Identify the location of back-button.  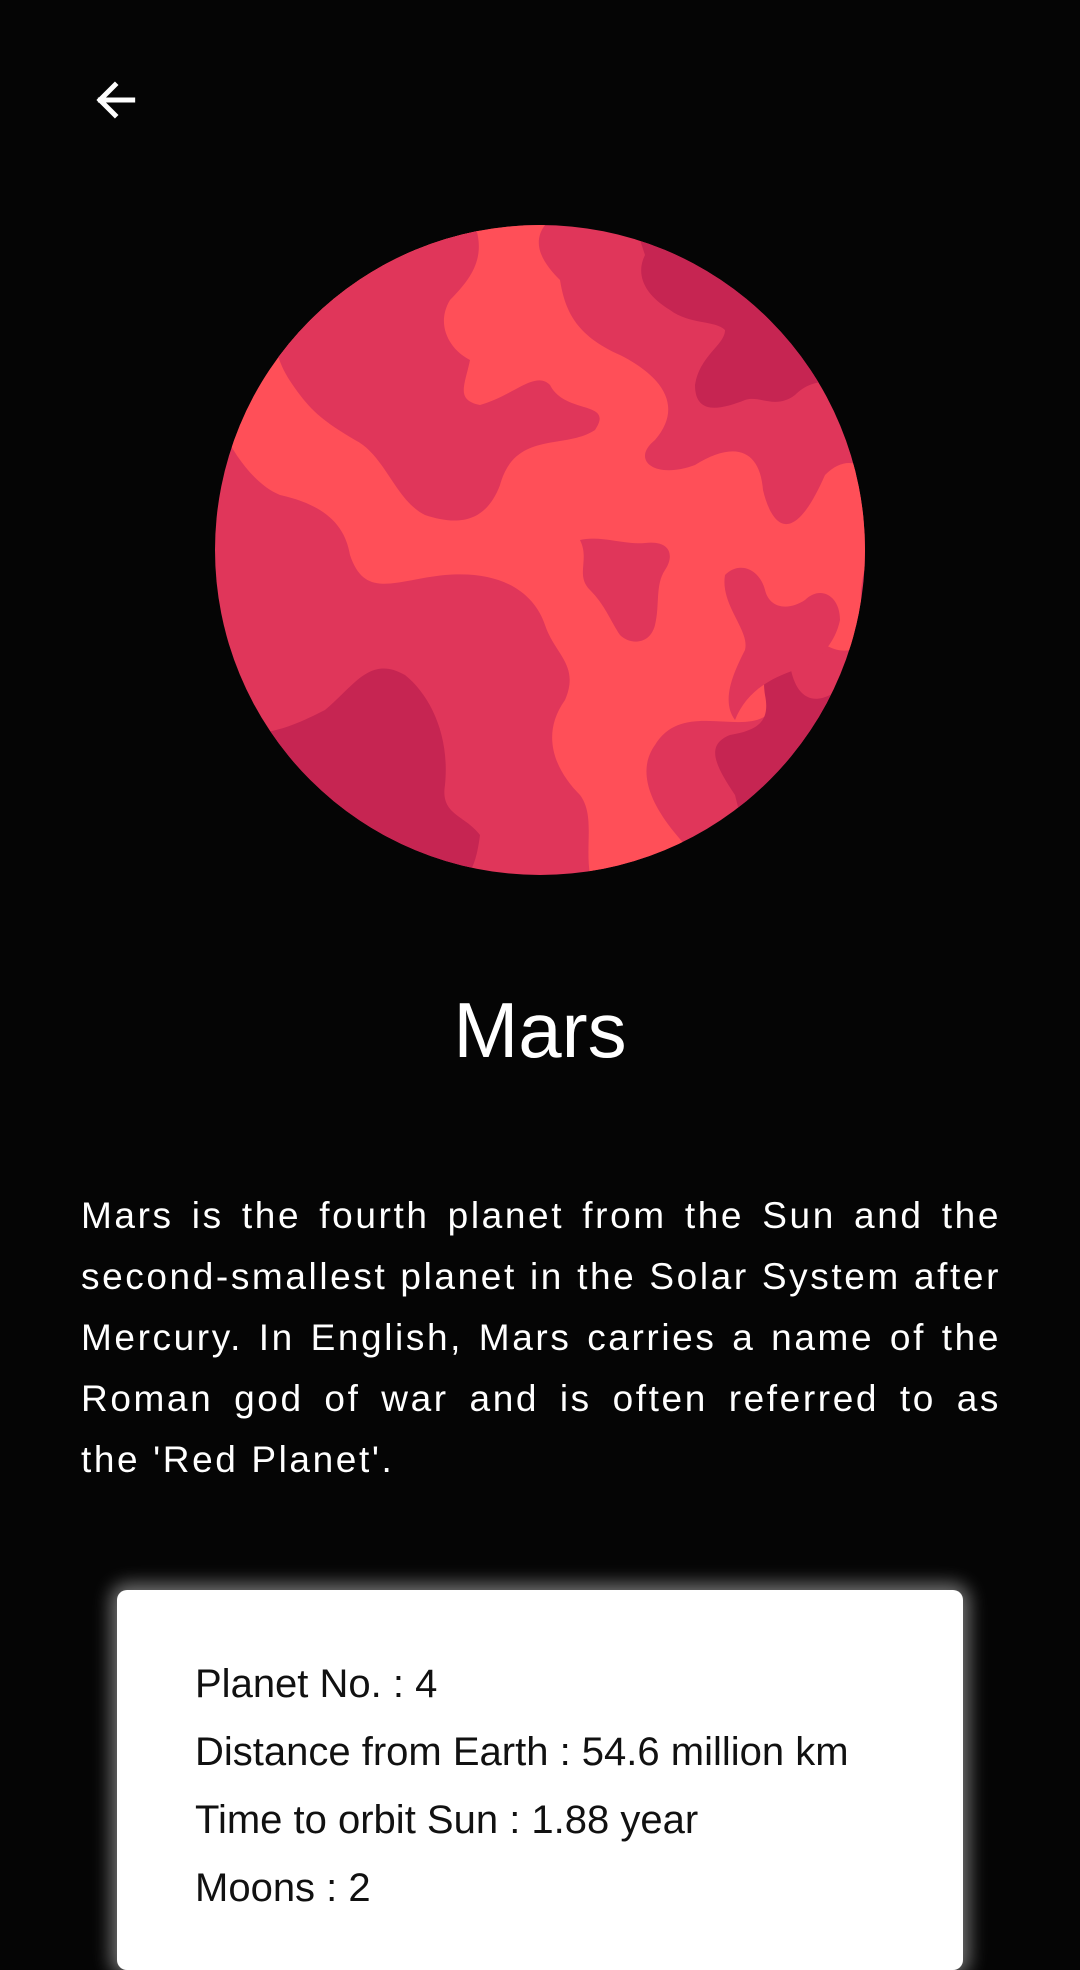
(116, 100).